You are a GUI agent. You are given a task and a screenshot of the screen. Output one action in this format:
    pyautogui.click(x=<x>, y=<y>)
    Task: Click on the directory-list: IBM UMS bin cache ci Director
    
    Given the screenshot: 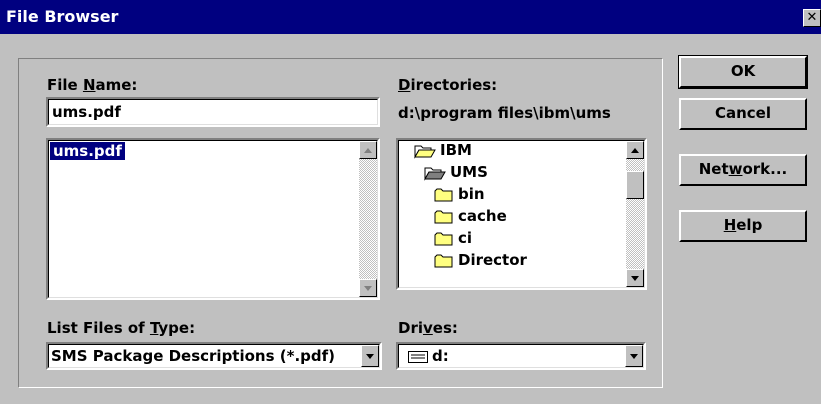 What is the action you would take?
    pyautogui.click(x=521, y=214)
    